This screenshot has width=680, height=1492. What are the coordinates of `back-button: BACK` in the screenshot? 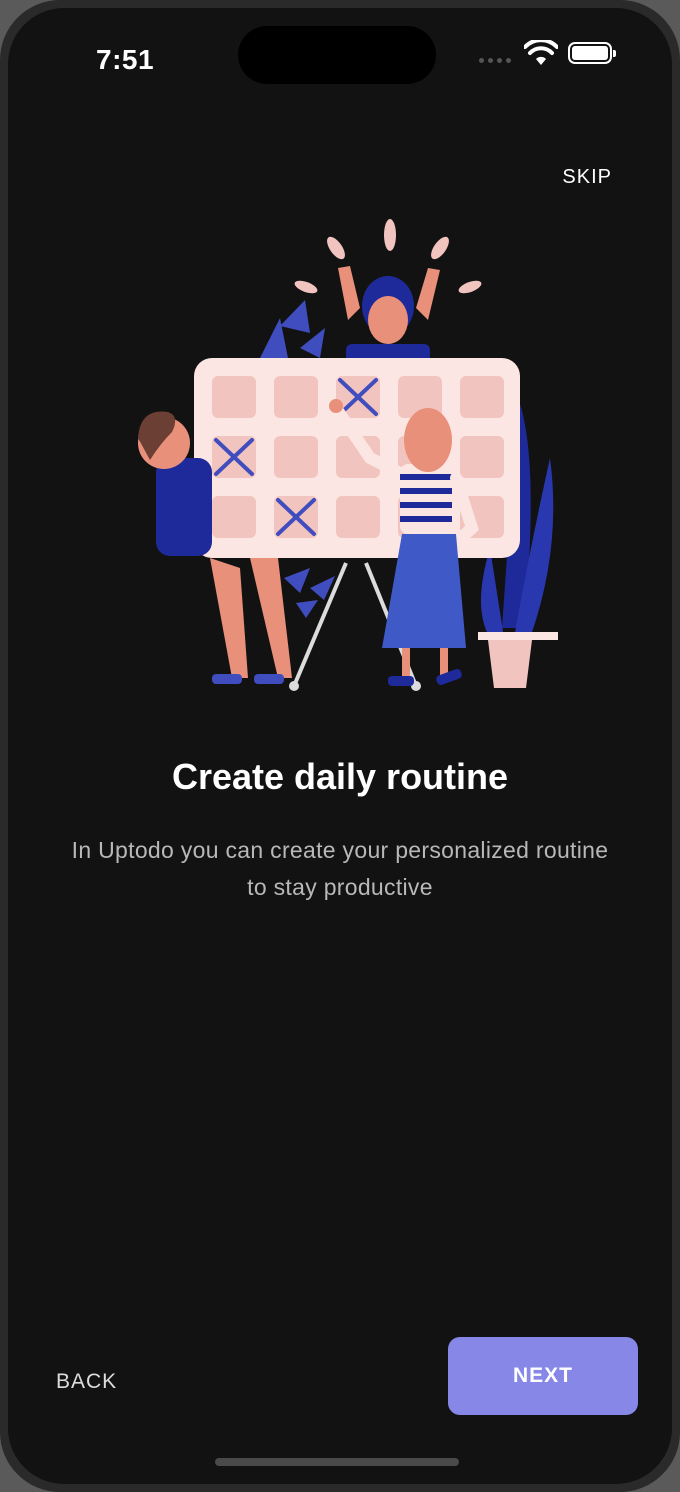 It's located at (86, 1382).